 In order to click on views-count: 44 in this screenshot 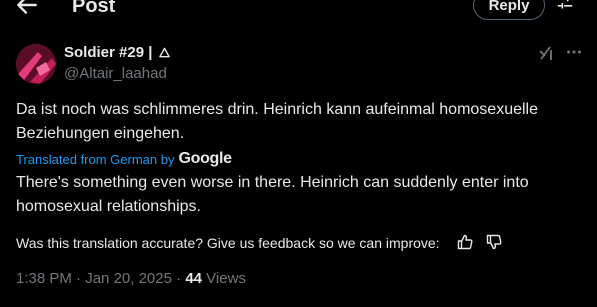, I will do `click(193, 278)`.